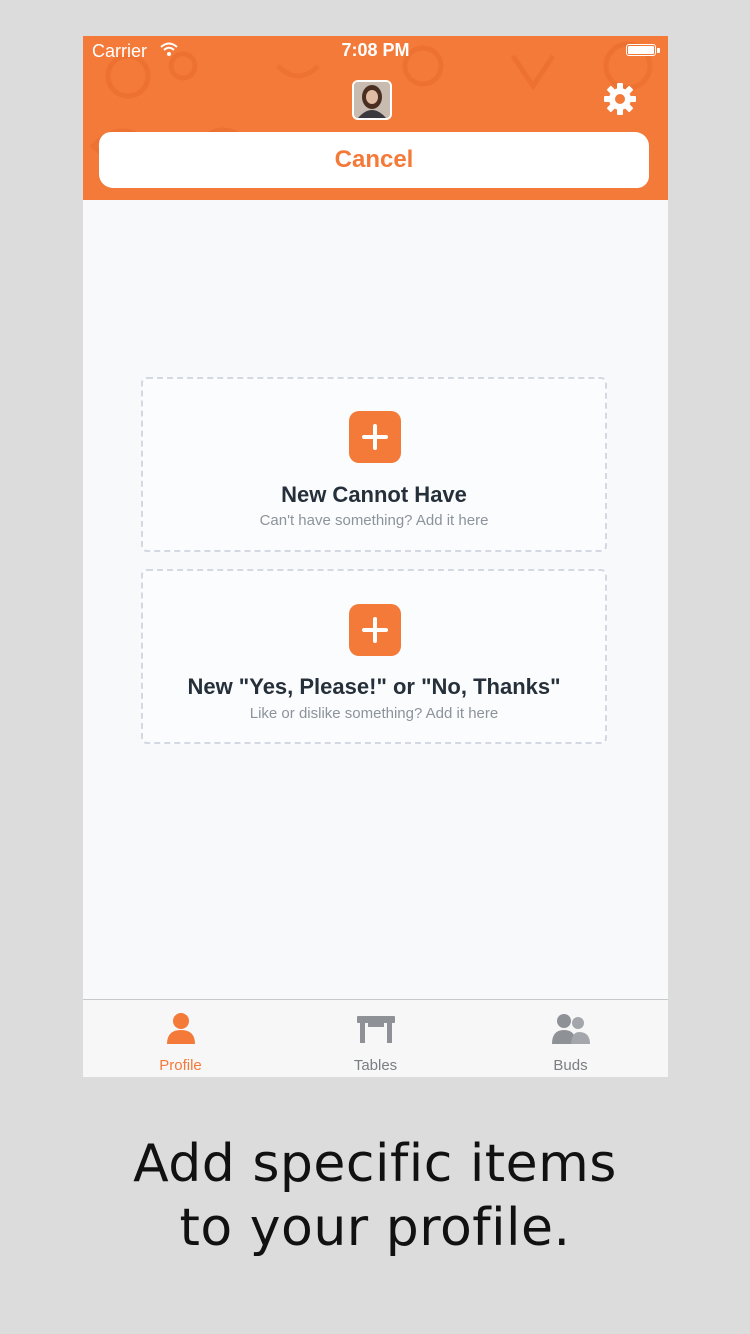  What do you see at coordinates (570, 1065) in the screenshot?
I see `tab-label: Buds` at bounding box center [570, 1065].